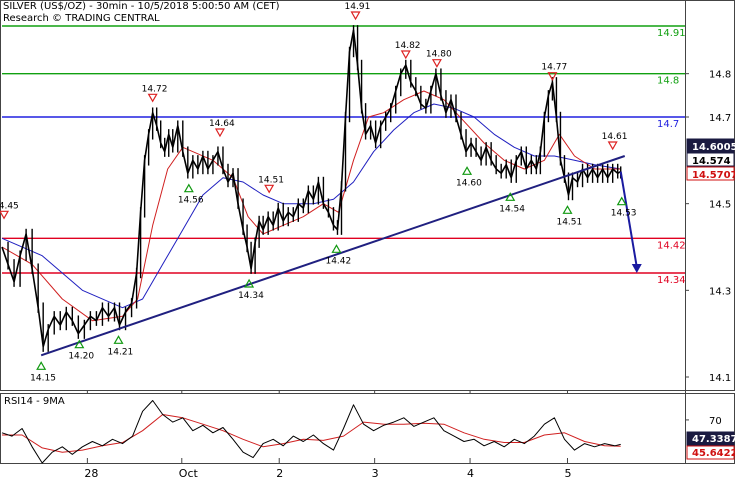 This screenshot has width=735, height=480. I want to click on level-label: 14.42, so click(671, 245).